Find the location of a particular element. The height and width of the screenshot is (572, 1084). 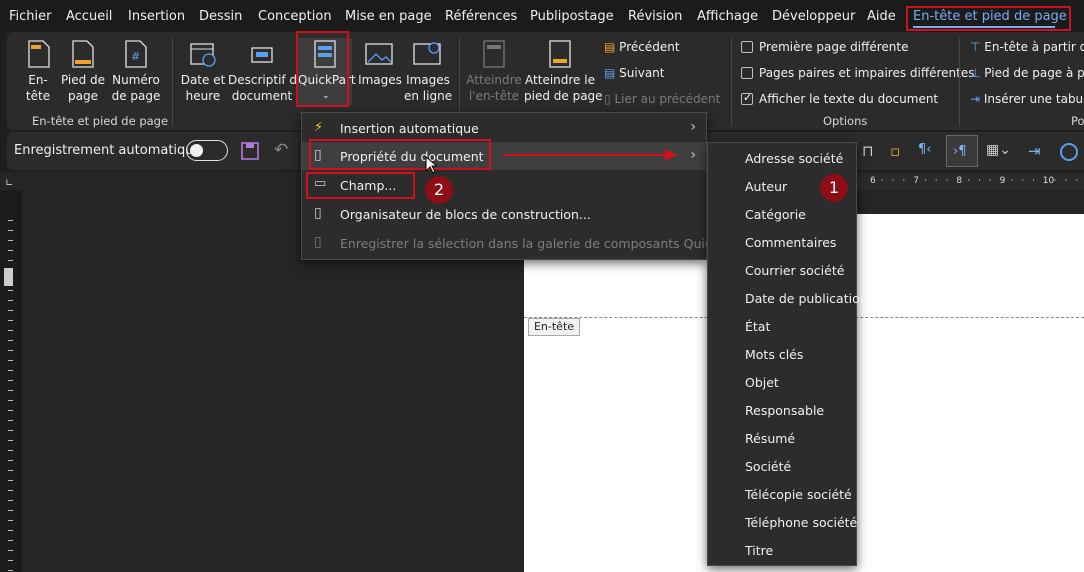

precedent-button: ▤ Précédent is located at coordinates (642, 47).